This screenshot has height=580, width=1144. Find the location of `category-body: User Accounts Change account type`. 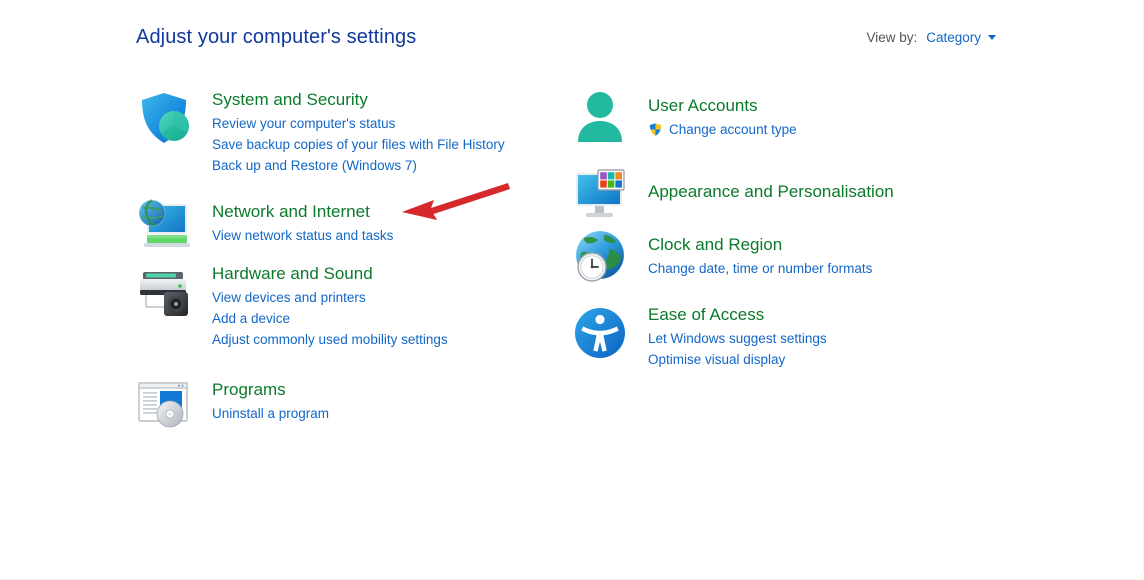

category-body: User Accounts Change account type is located at coordinates (834, 114).